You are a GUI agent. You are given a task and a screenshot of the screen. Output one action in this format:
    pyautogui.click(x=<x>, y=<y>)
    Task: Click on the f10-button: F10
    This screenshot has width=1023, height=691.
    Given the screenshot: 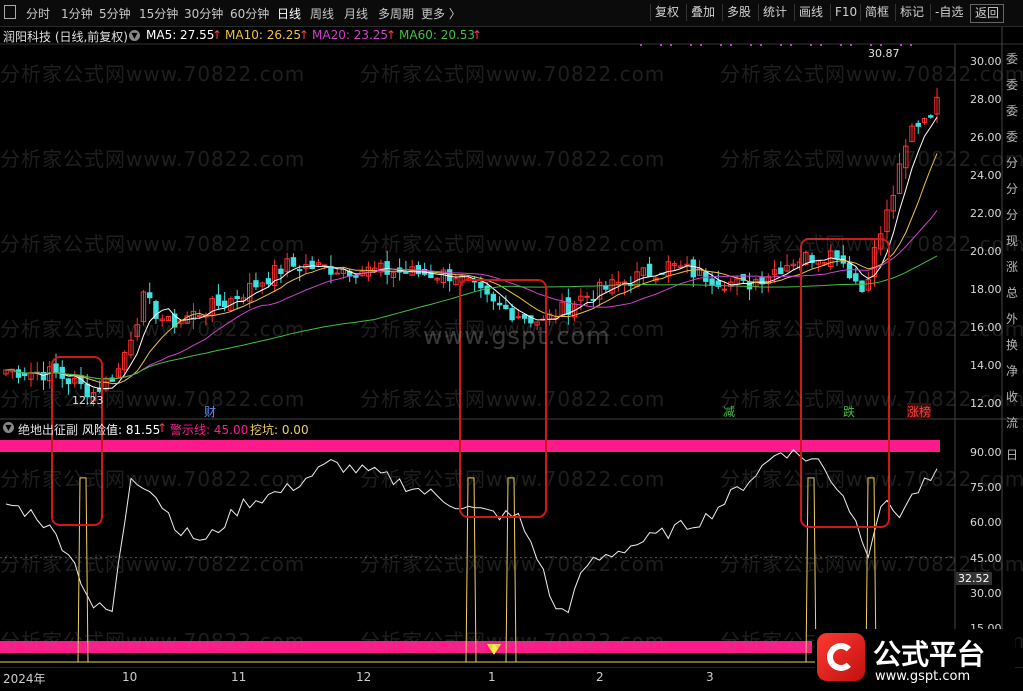 What is the action you would take?
    pyautogui.click(x=845, y=12)
    